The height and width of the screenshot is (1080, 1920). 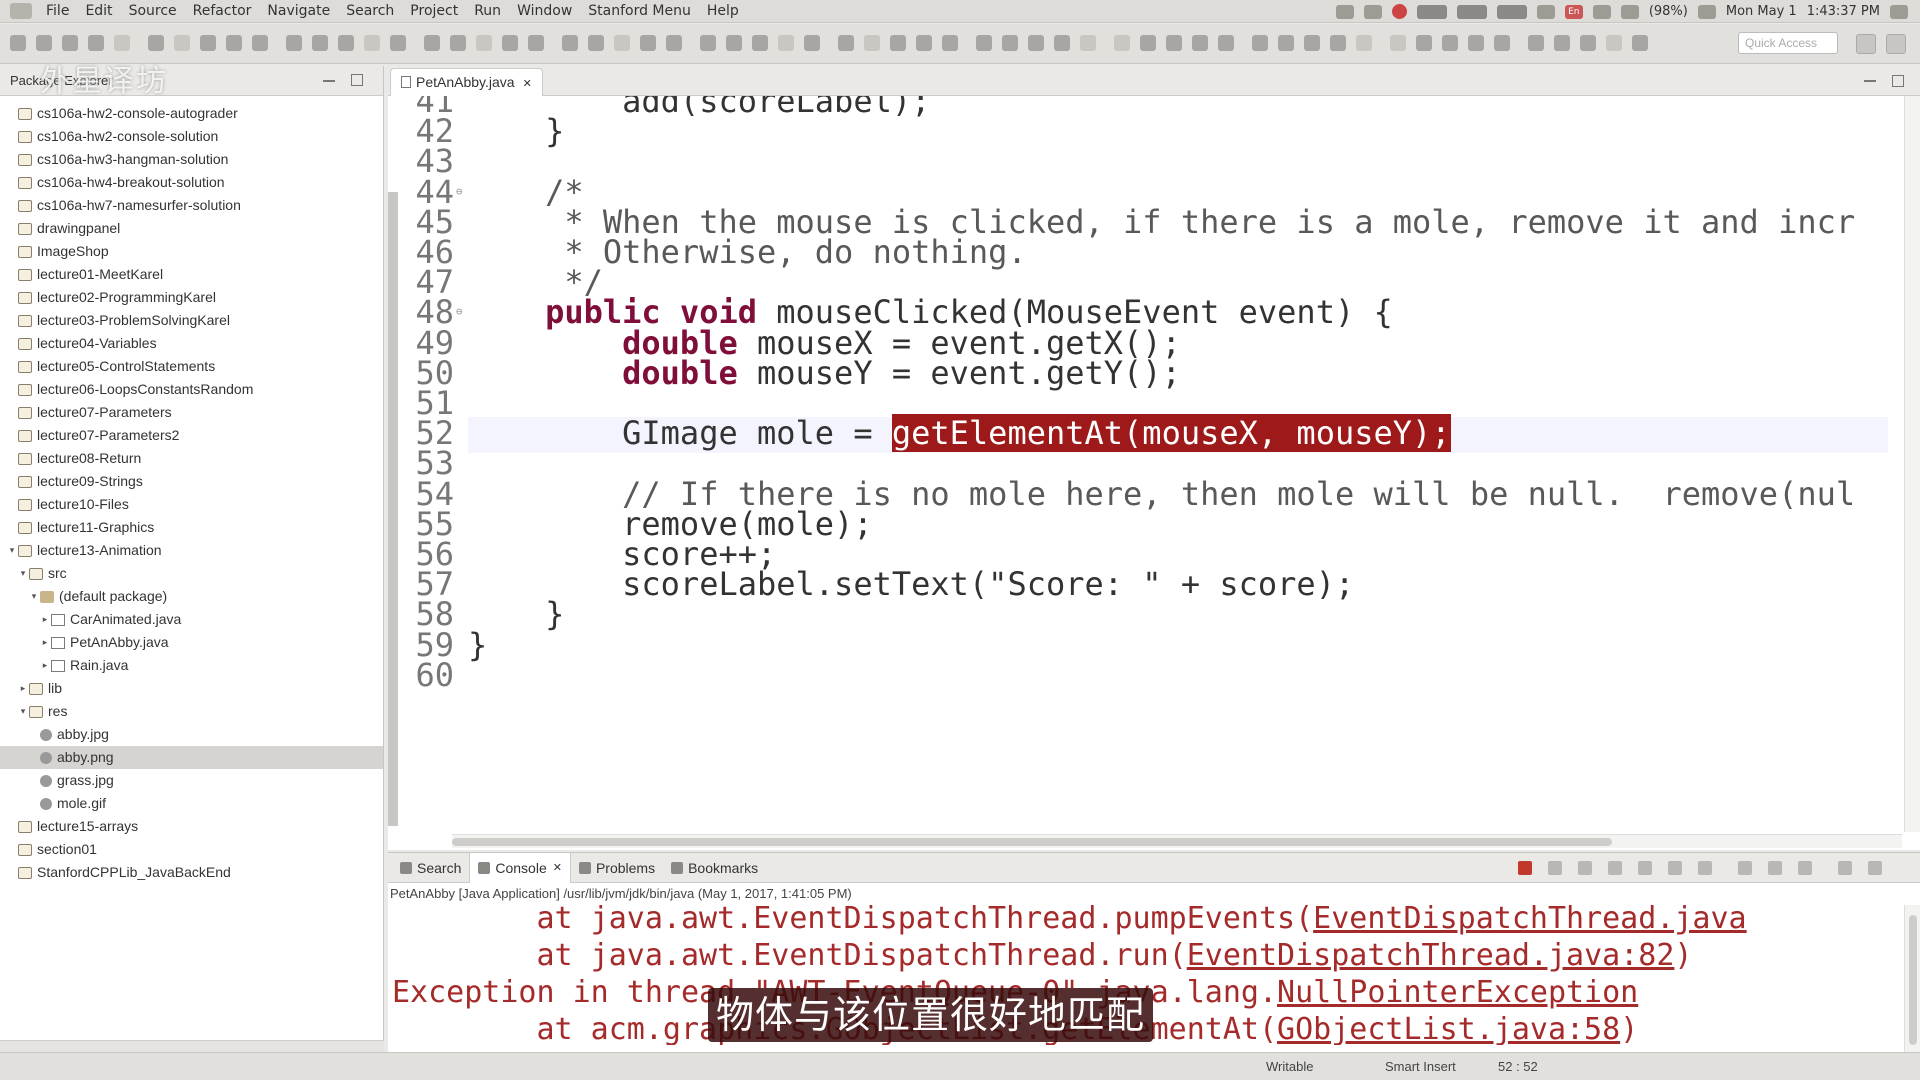 What do you see at coordinates (1148, 43) in the screenshot?
I see `save-icon` at bounding box center [1148, 43].